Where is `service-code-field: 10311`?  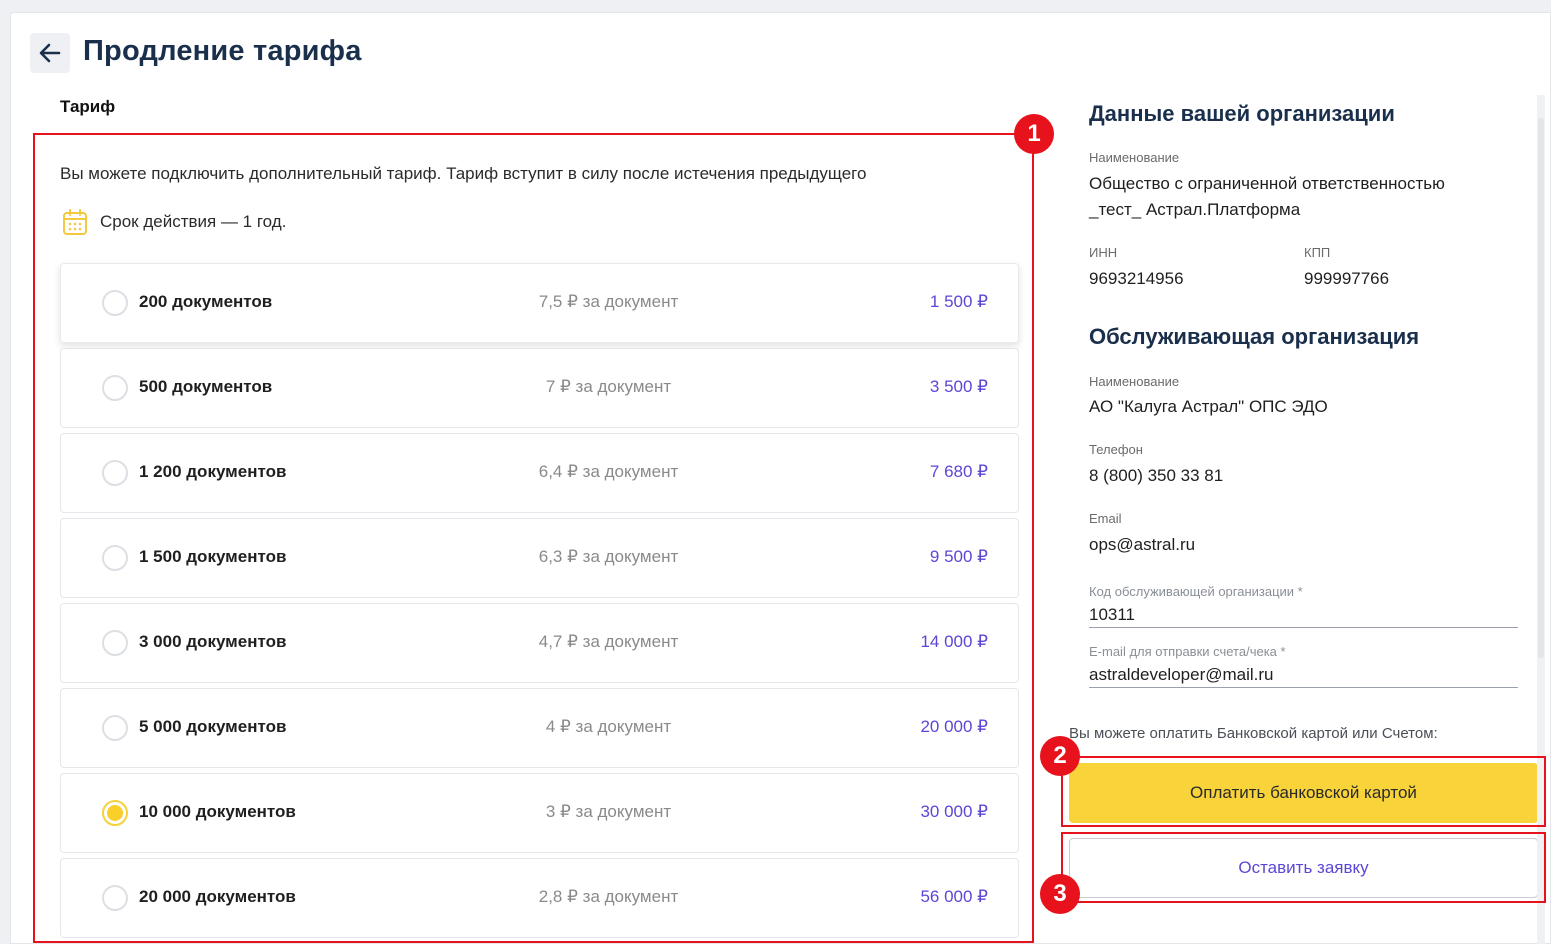
service-code-field: 10311 is located at coordinates (1112, 615).